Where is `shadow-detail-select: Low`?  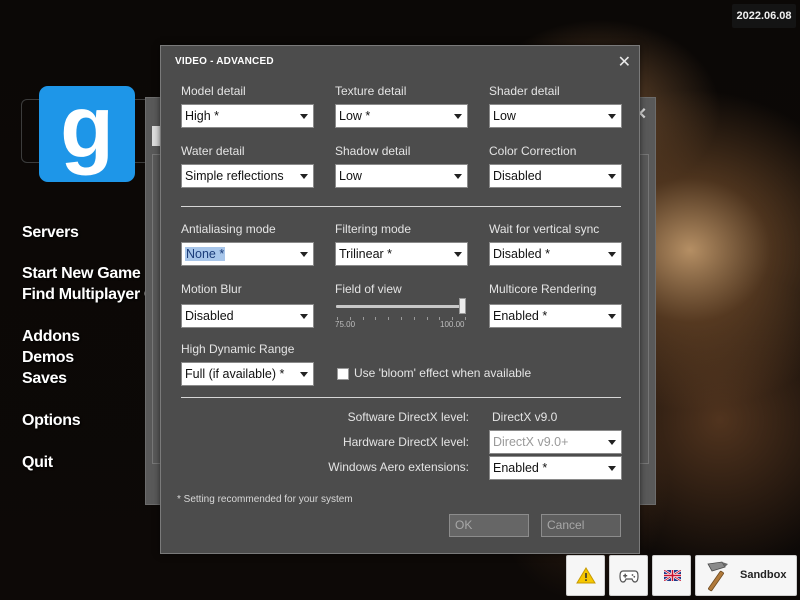
shadow-detail-select: Low is located at coordinates (401, 176).